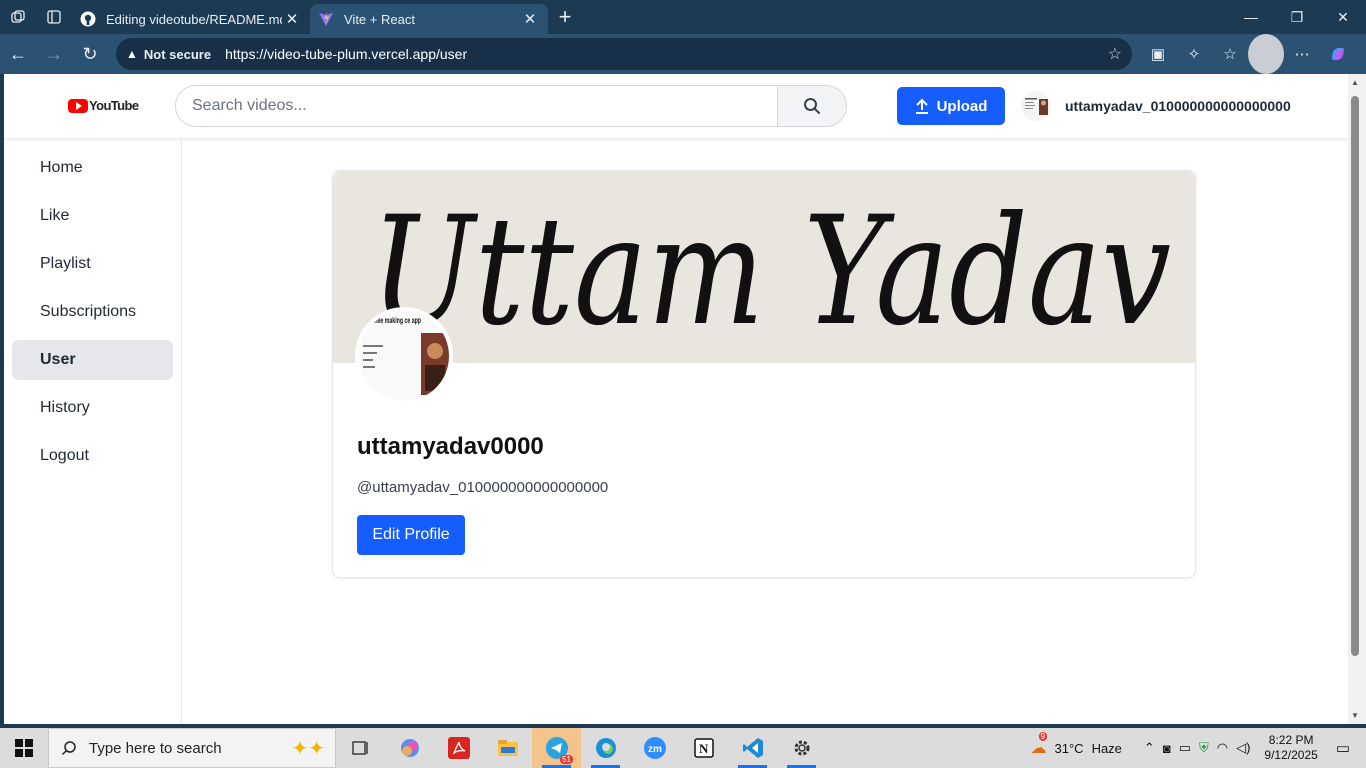 This screenshot has height=768, width=1366. What do you see at coordinates (1302, 54) in the screenshot?
I see `more-icon: ⋯` at bounding box center [1302, 54].